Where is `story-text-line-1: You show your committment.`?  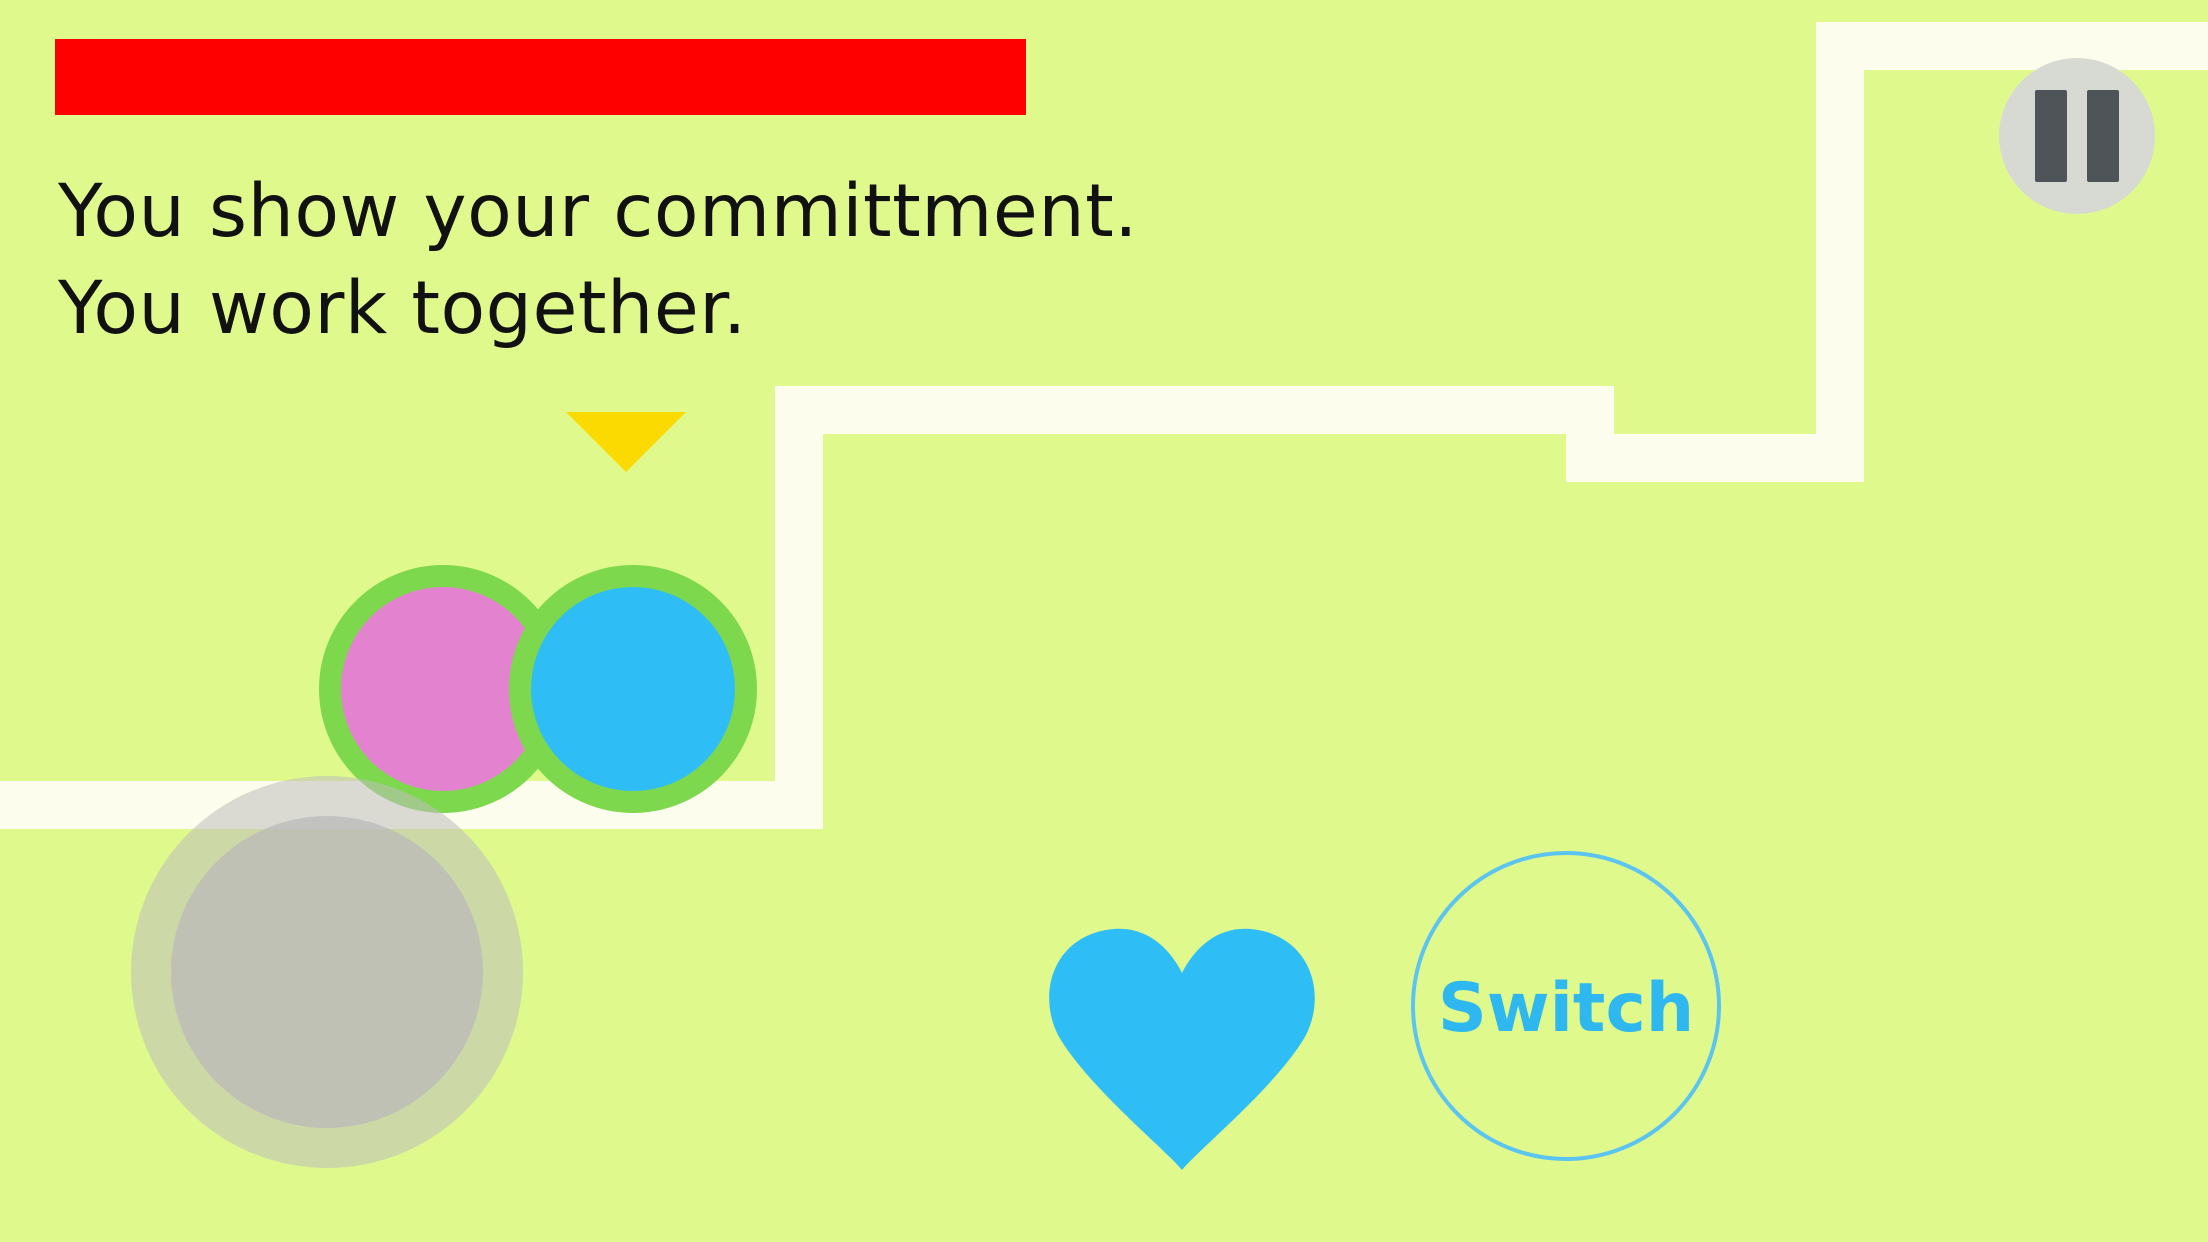 story-text-line-1: You show your committment. is located at coordinates (598, 211).